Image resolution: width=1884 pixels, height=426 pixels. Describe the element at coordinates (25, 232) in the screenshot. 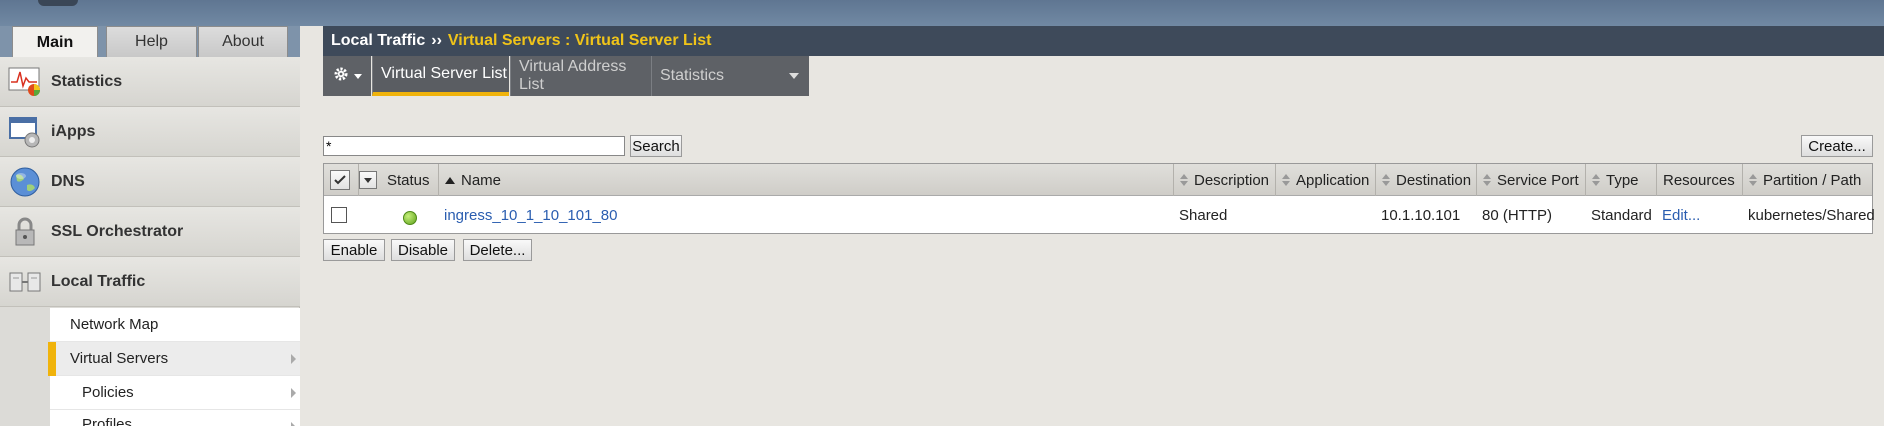

I see `lock-icon` at that location.